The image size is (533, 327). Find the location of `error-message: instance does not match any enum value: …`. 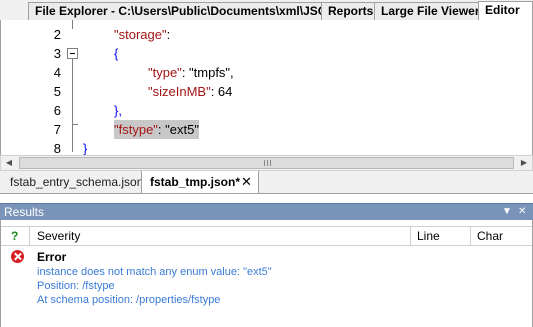

error-message: instance does not match any enum value: … is located at coordinates (154, 272).